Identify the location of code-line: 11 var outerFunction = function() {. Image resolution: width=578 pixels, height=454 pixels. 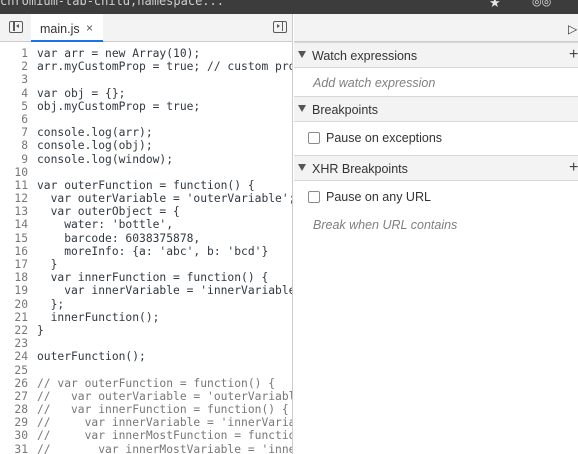
(146, 185).